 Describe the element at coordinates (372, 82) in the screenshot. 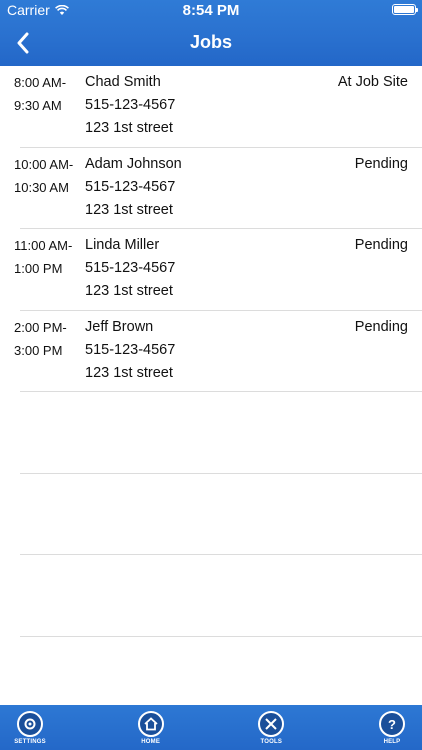

I see `job-status: At Job Site` at that location.